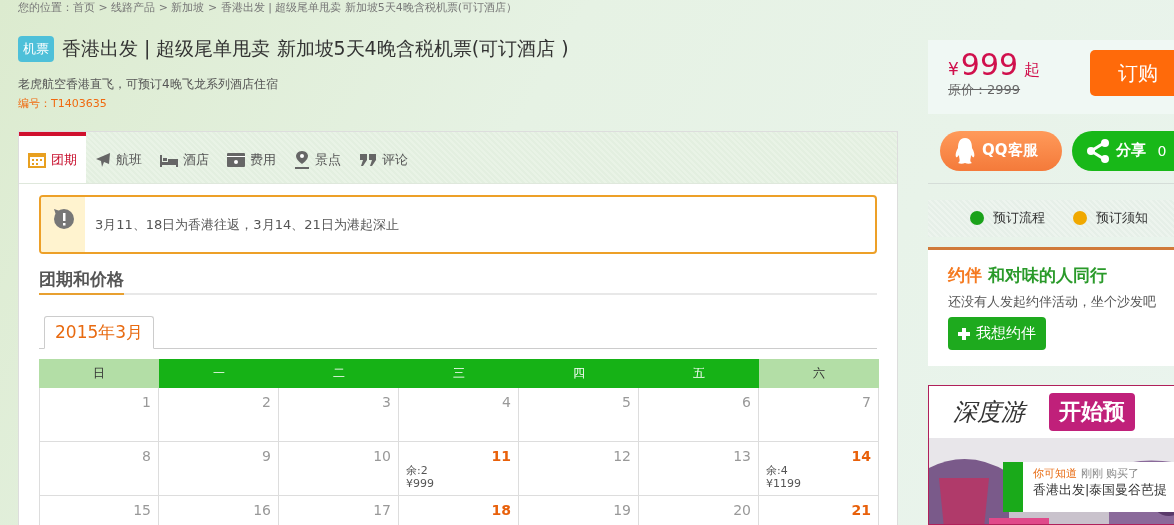 Image resolution: width=1174 pixels, height=525 pixels. What do you see at coordinates (500, 456) in the screenshot?
I see `day-number: 11` at bounding box center [500, 456].